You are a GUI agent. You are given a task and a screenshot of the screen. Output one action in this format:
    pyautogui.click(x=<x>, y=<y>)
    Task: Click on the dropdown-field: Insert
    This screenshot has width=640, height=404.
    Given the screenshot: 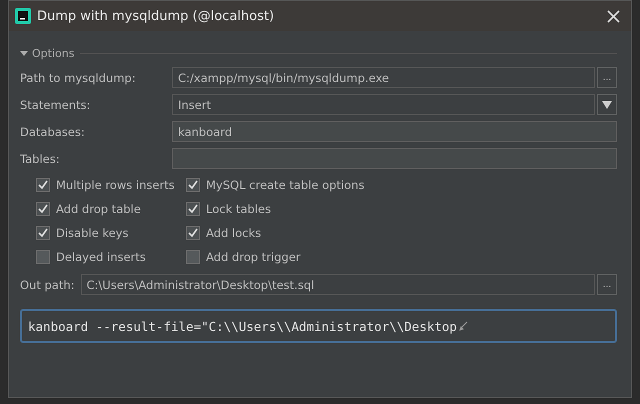 What is the action you would take?
    pyautogui.click(x=383, y=104)
    